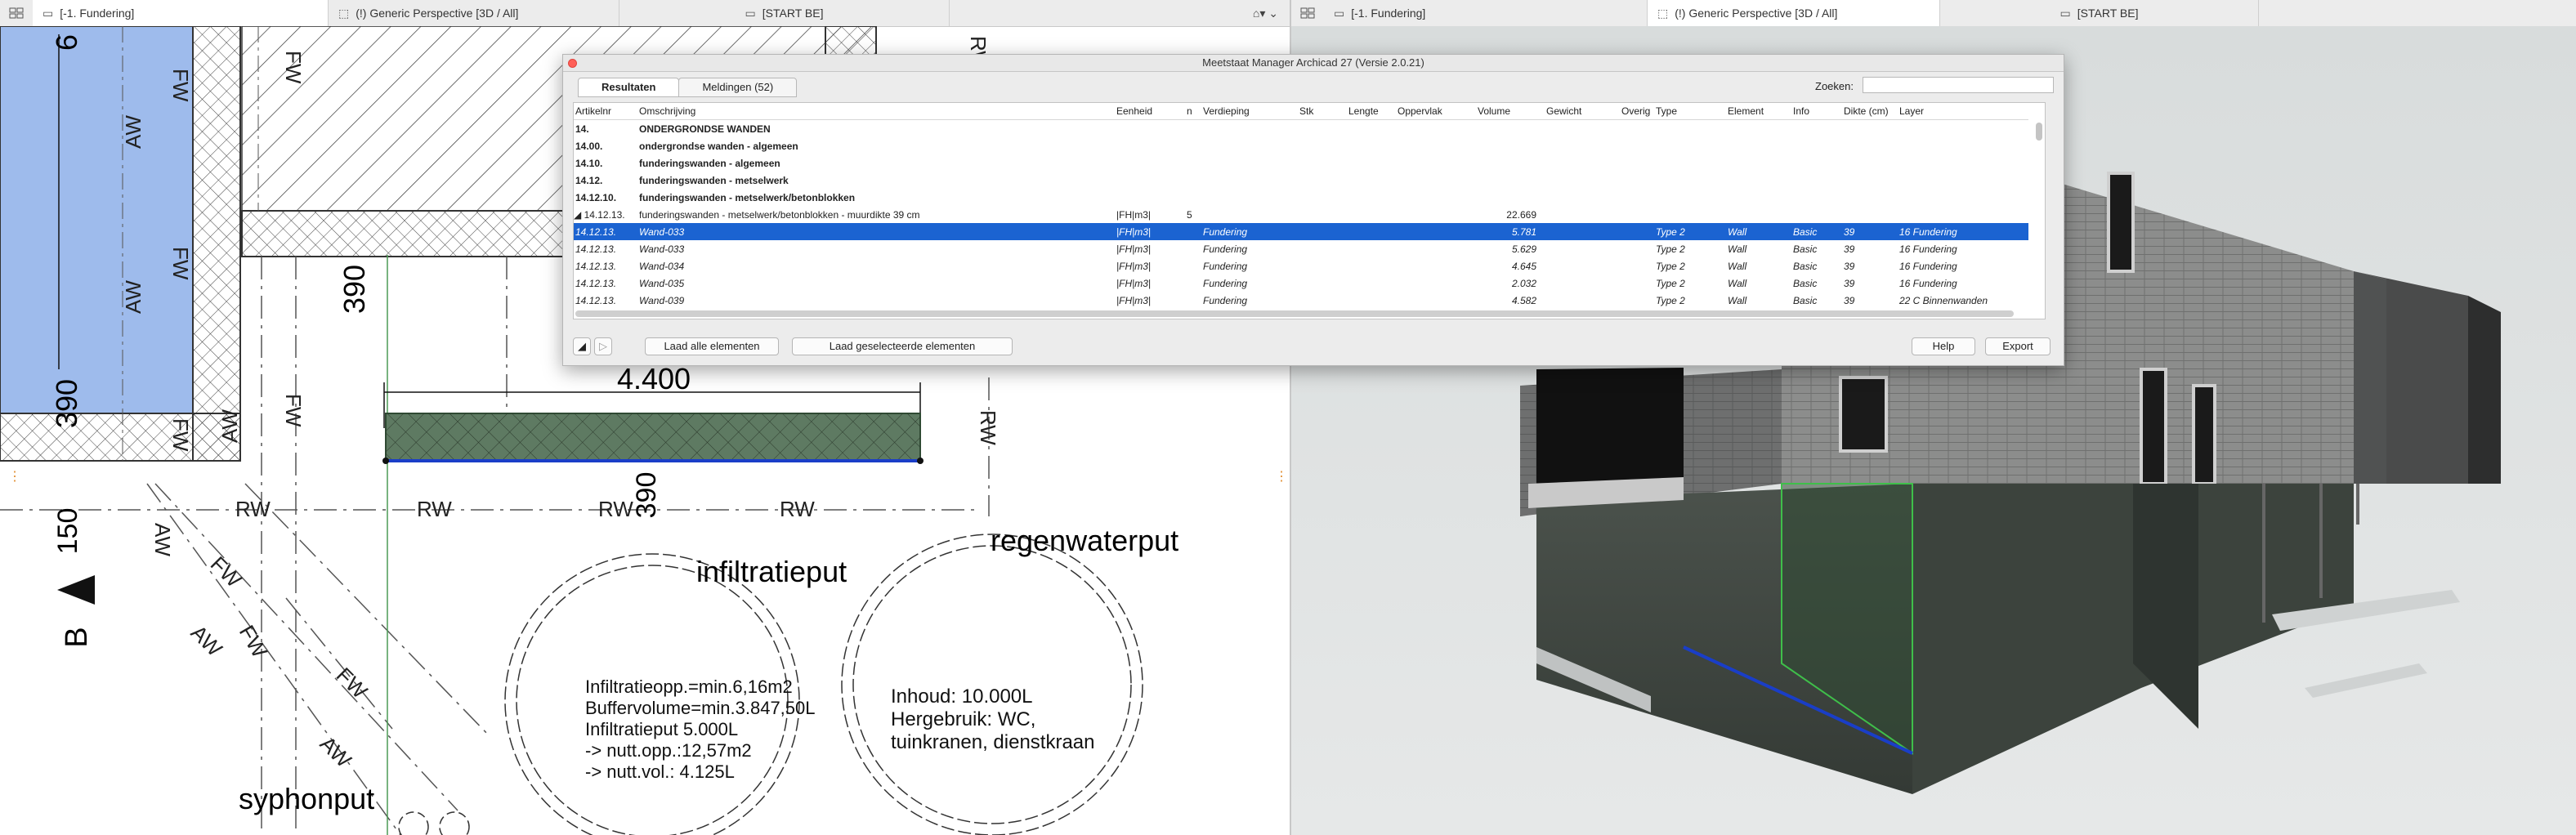 The width and height of the screenshot is (2576, 835). Describe the element at coordinates (1510, 111) in the screenshot. I see `column-header: Volume` at that location.